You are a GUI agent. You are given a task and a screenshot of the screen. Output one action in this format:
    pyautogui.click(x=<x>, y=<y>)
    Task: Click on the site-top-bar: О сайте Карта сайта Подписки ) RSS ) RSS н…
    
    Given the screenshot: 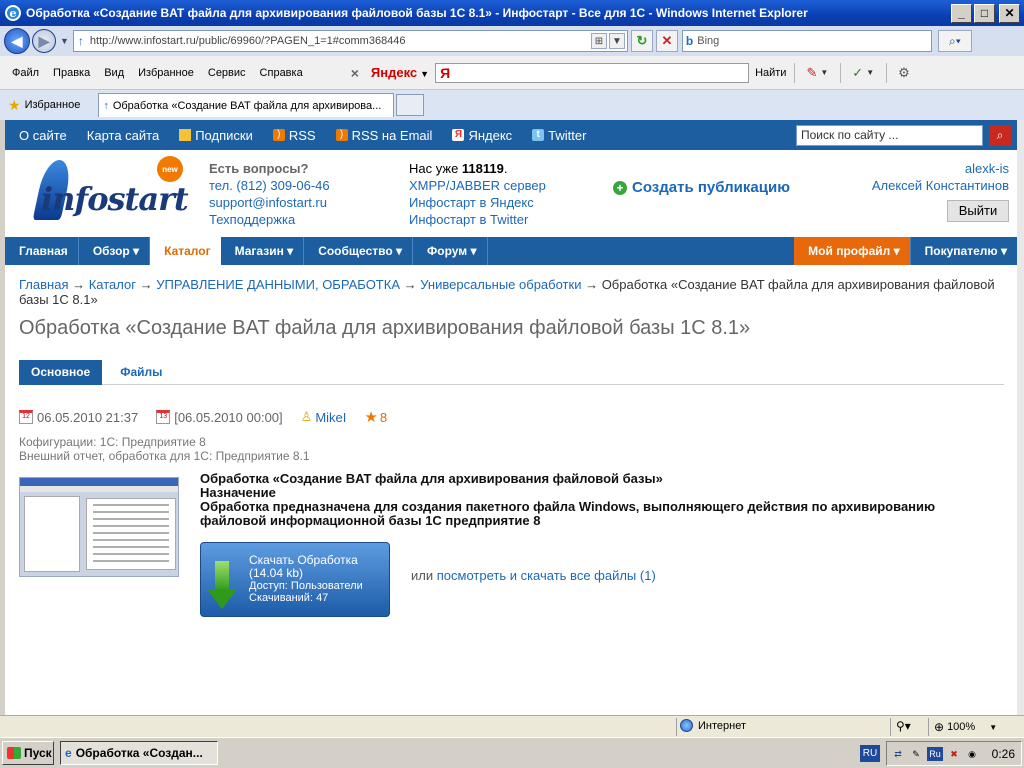 What is the action you would take?
    pyautogui.click(x=511, y=135)
    